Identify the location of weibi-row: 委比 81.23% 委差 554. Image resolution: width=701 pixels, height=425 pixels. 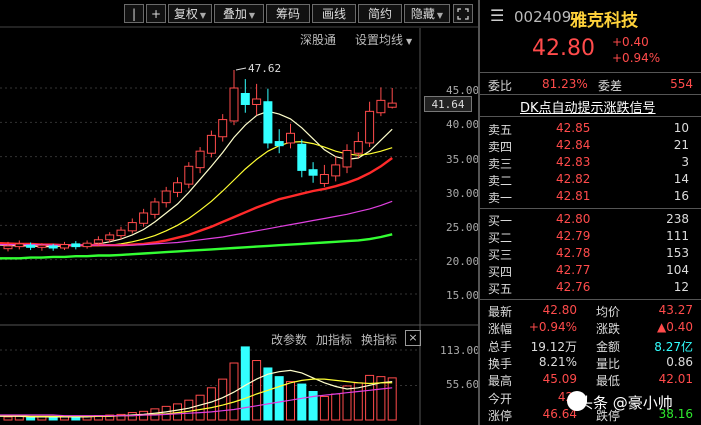
(590, 85).